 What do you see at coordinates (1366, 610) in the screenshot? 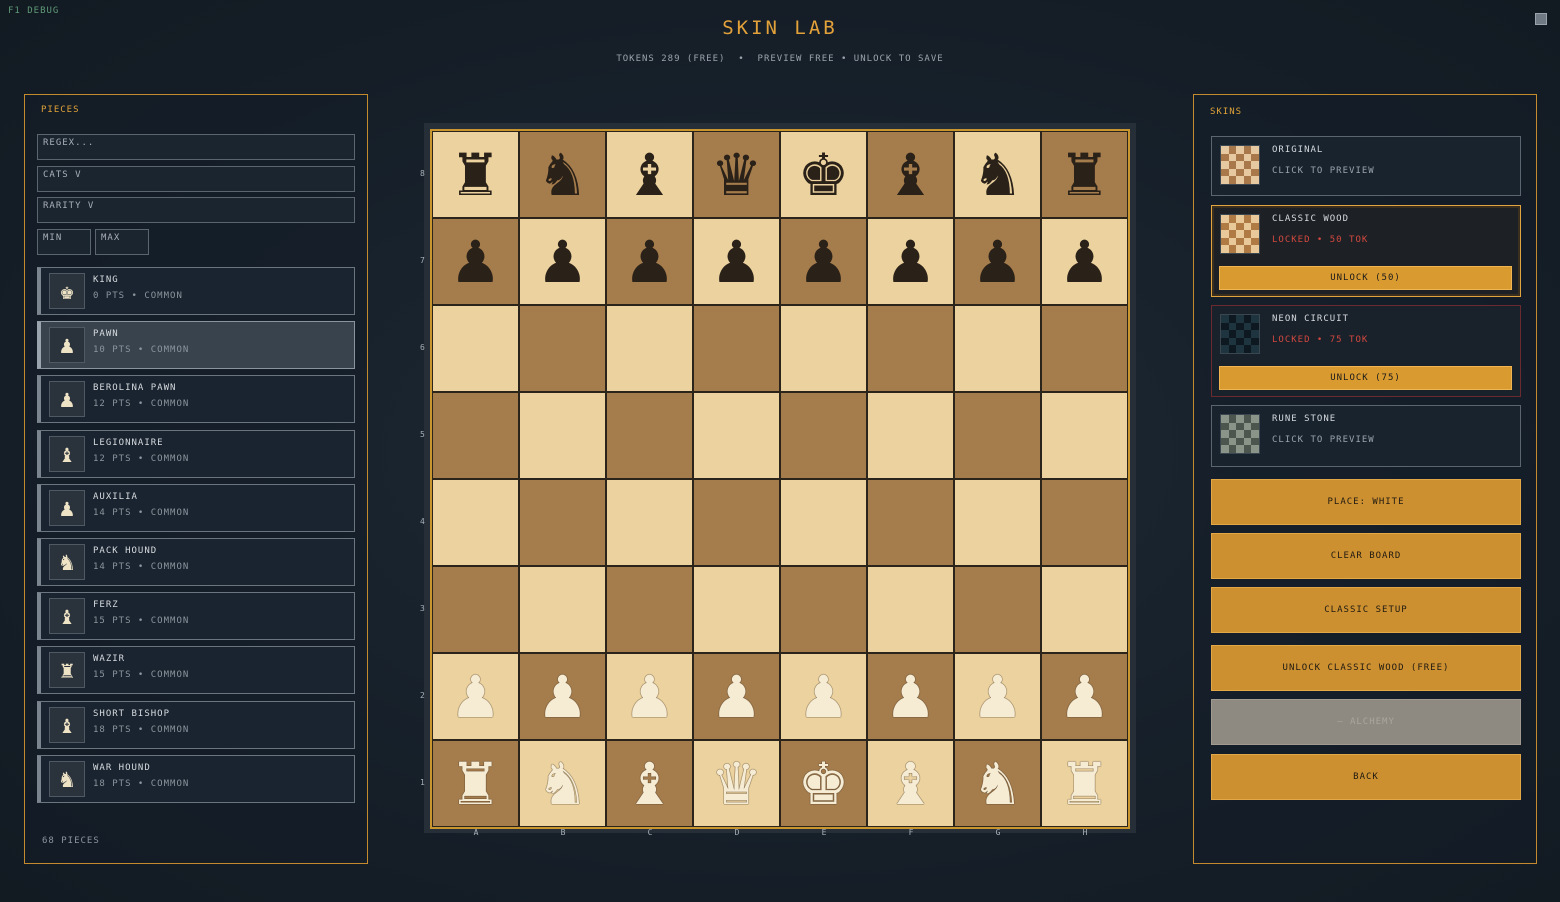
I see `classic-setup-button: CLASSIC SETUP` at bounding box center [1366, 610].